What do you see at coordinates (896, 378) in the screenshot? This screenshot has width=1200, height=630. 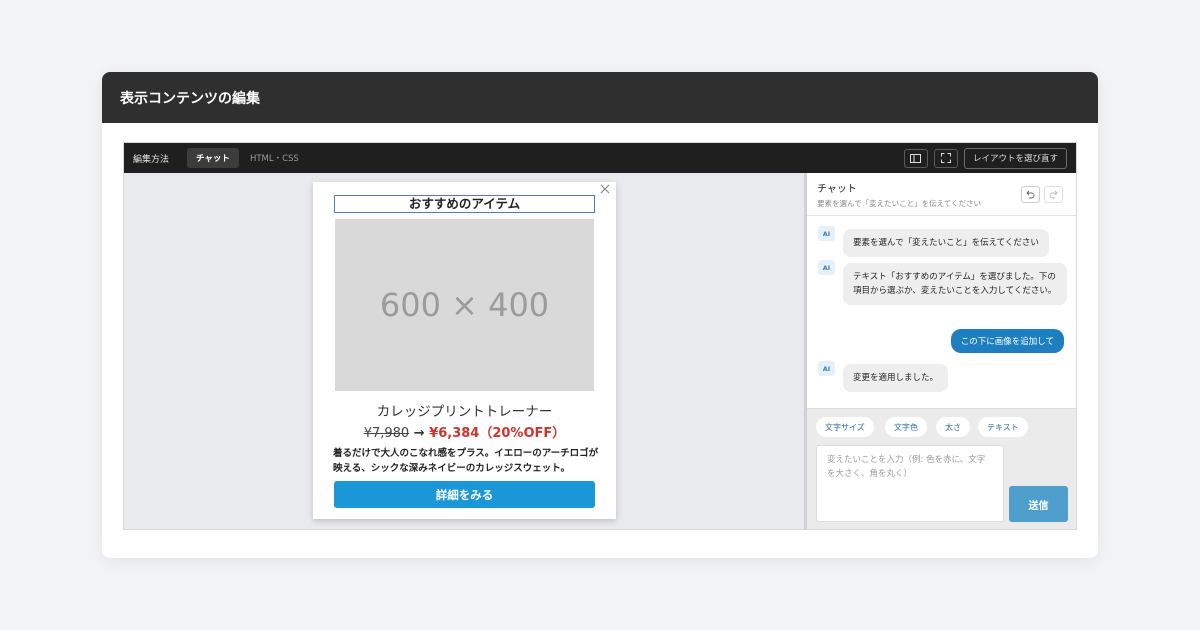 I see `ai-message-bubble: 変更を適用しました。` at bounding box center [896, 378].